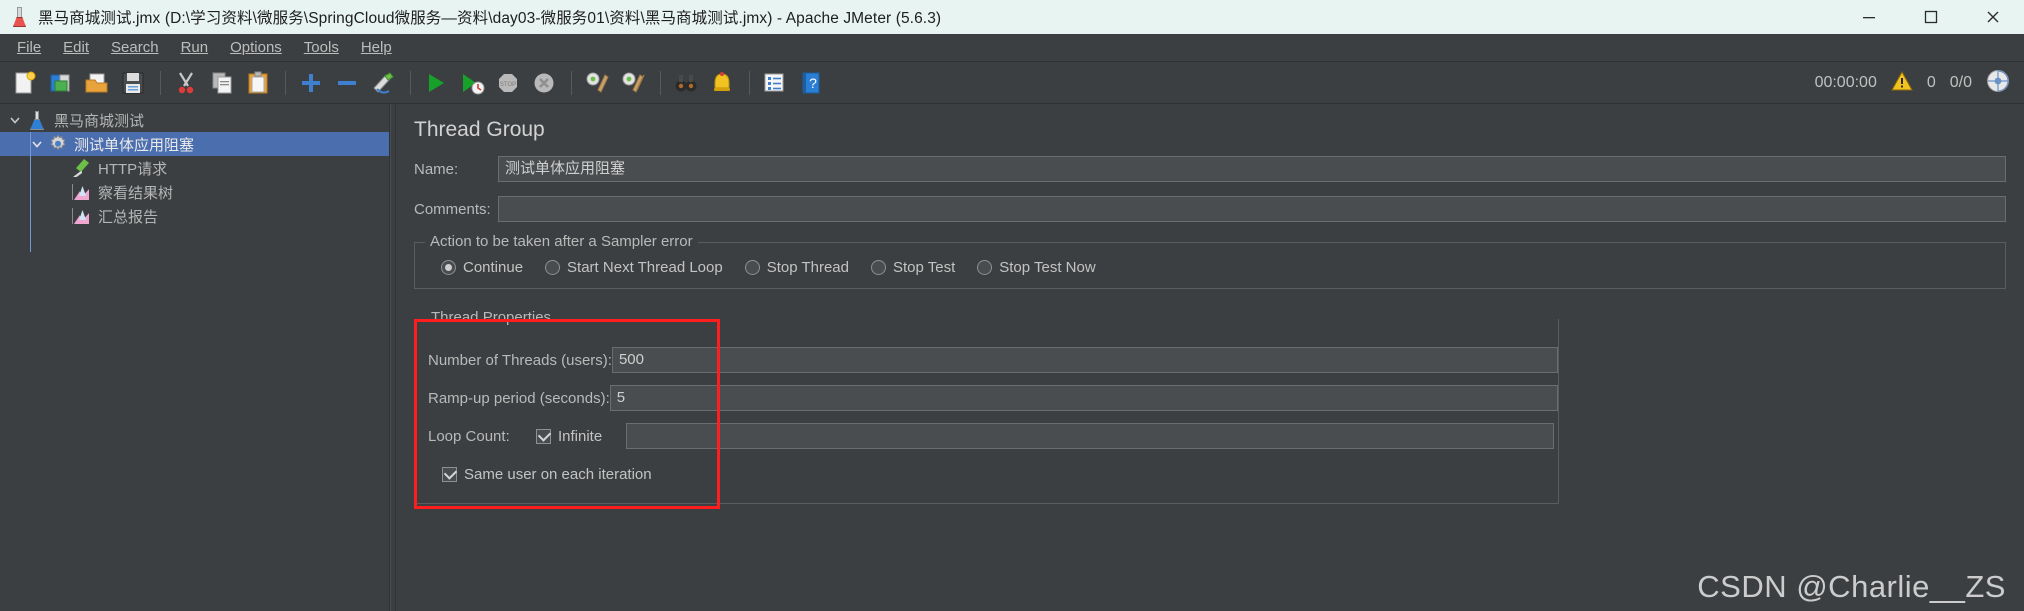 The height and width of the screenshot is (611, 2024). I want to click on chevron-down-icon, so click(15, 120).